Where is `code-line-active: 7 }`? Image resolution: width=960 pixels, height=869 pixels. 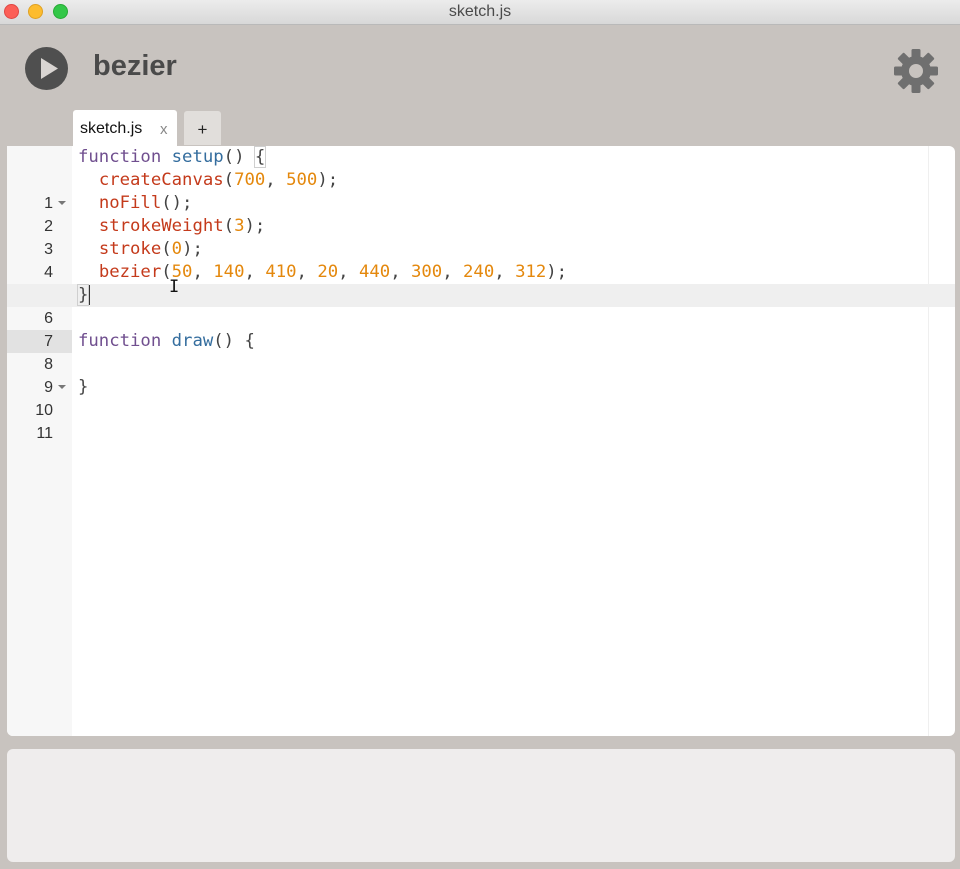 code-line-active: 7 } is located at coordinates (481, 318).